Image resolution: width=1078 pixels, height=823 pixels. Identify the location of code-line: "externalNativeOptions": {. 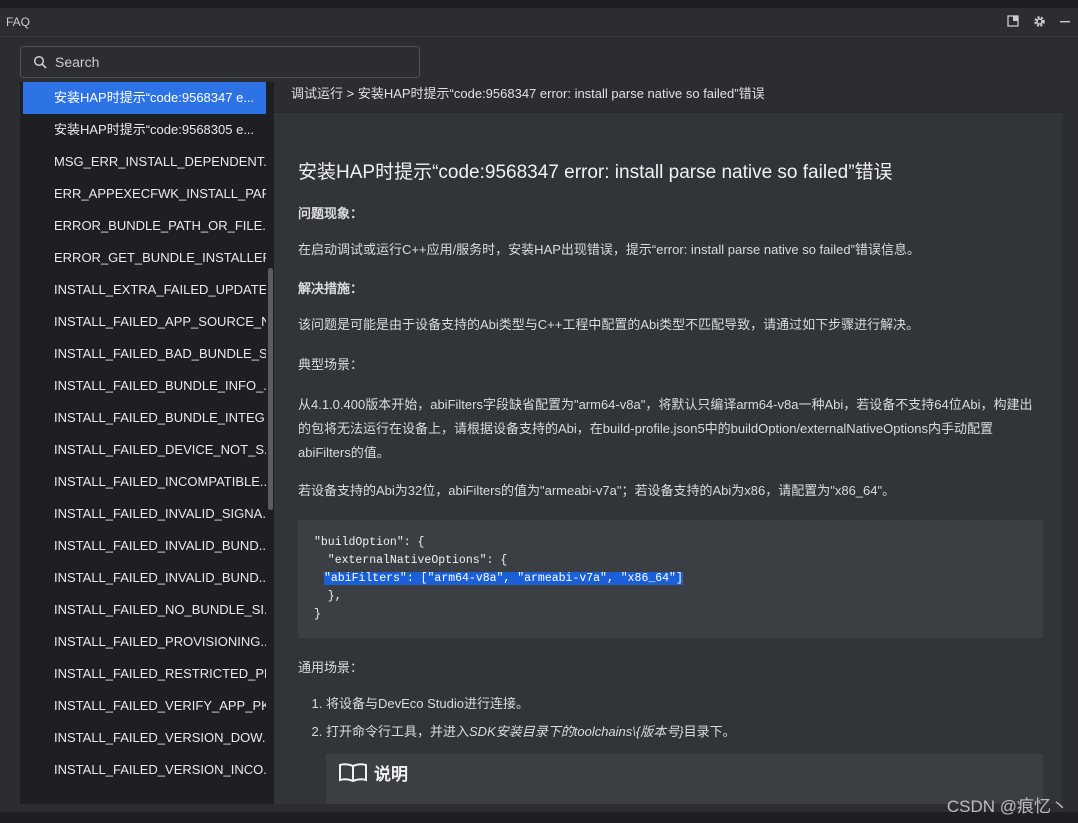
(411, 560).